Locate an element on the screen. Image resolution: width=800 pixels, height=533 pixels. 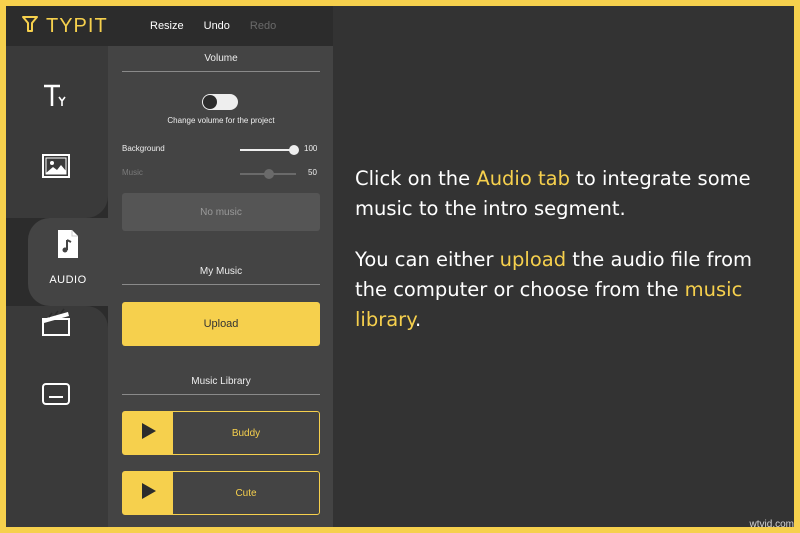
top-toolbar: Resize Undo Redo is located at coordinates (220, 26).